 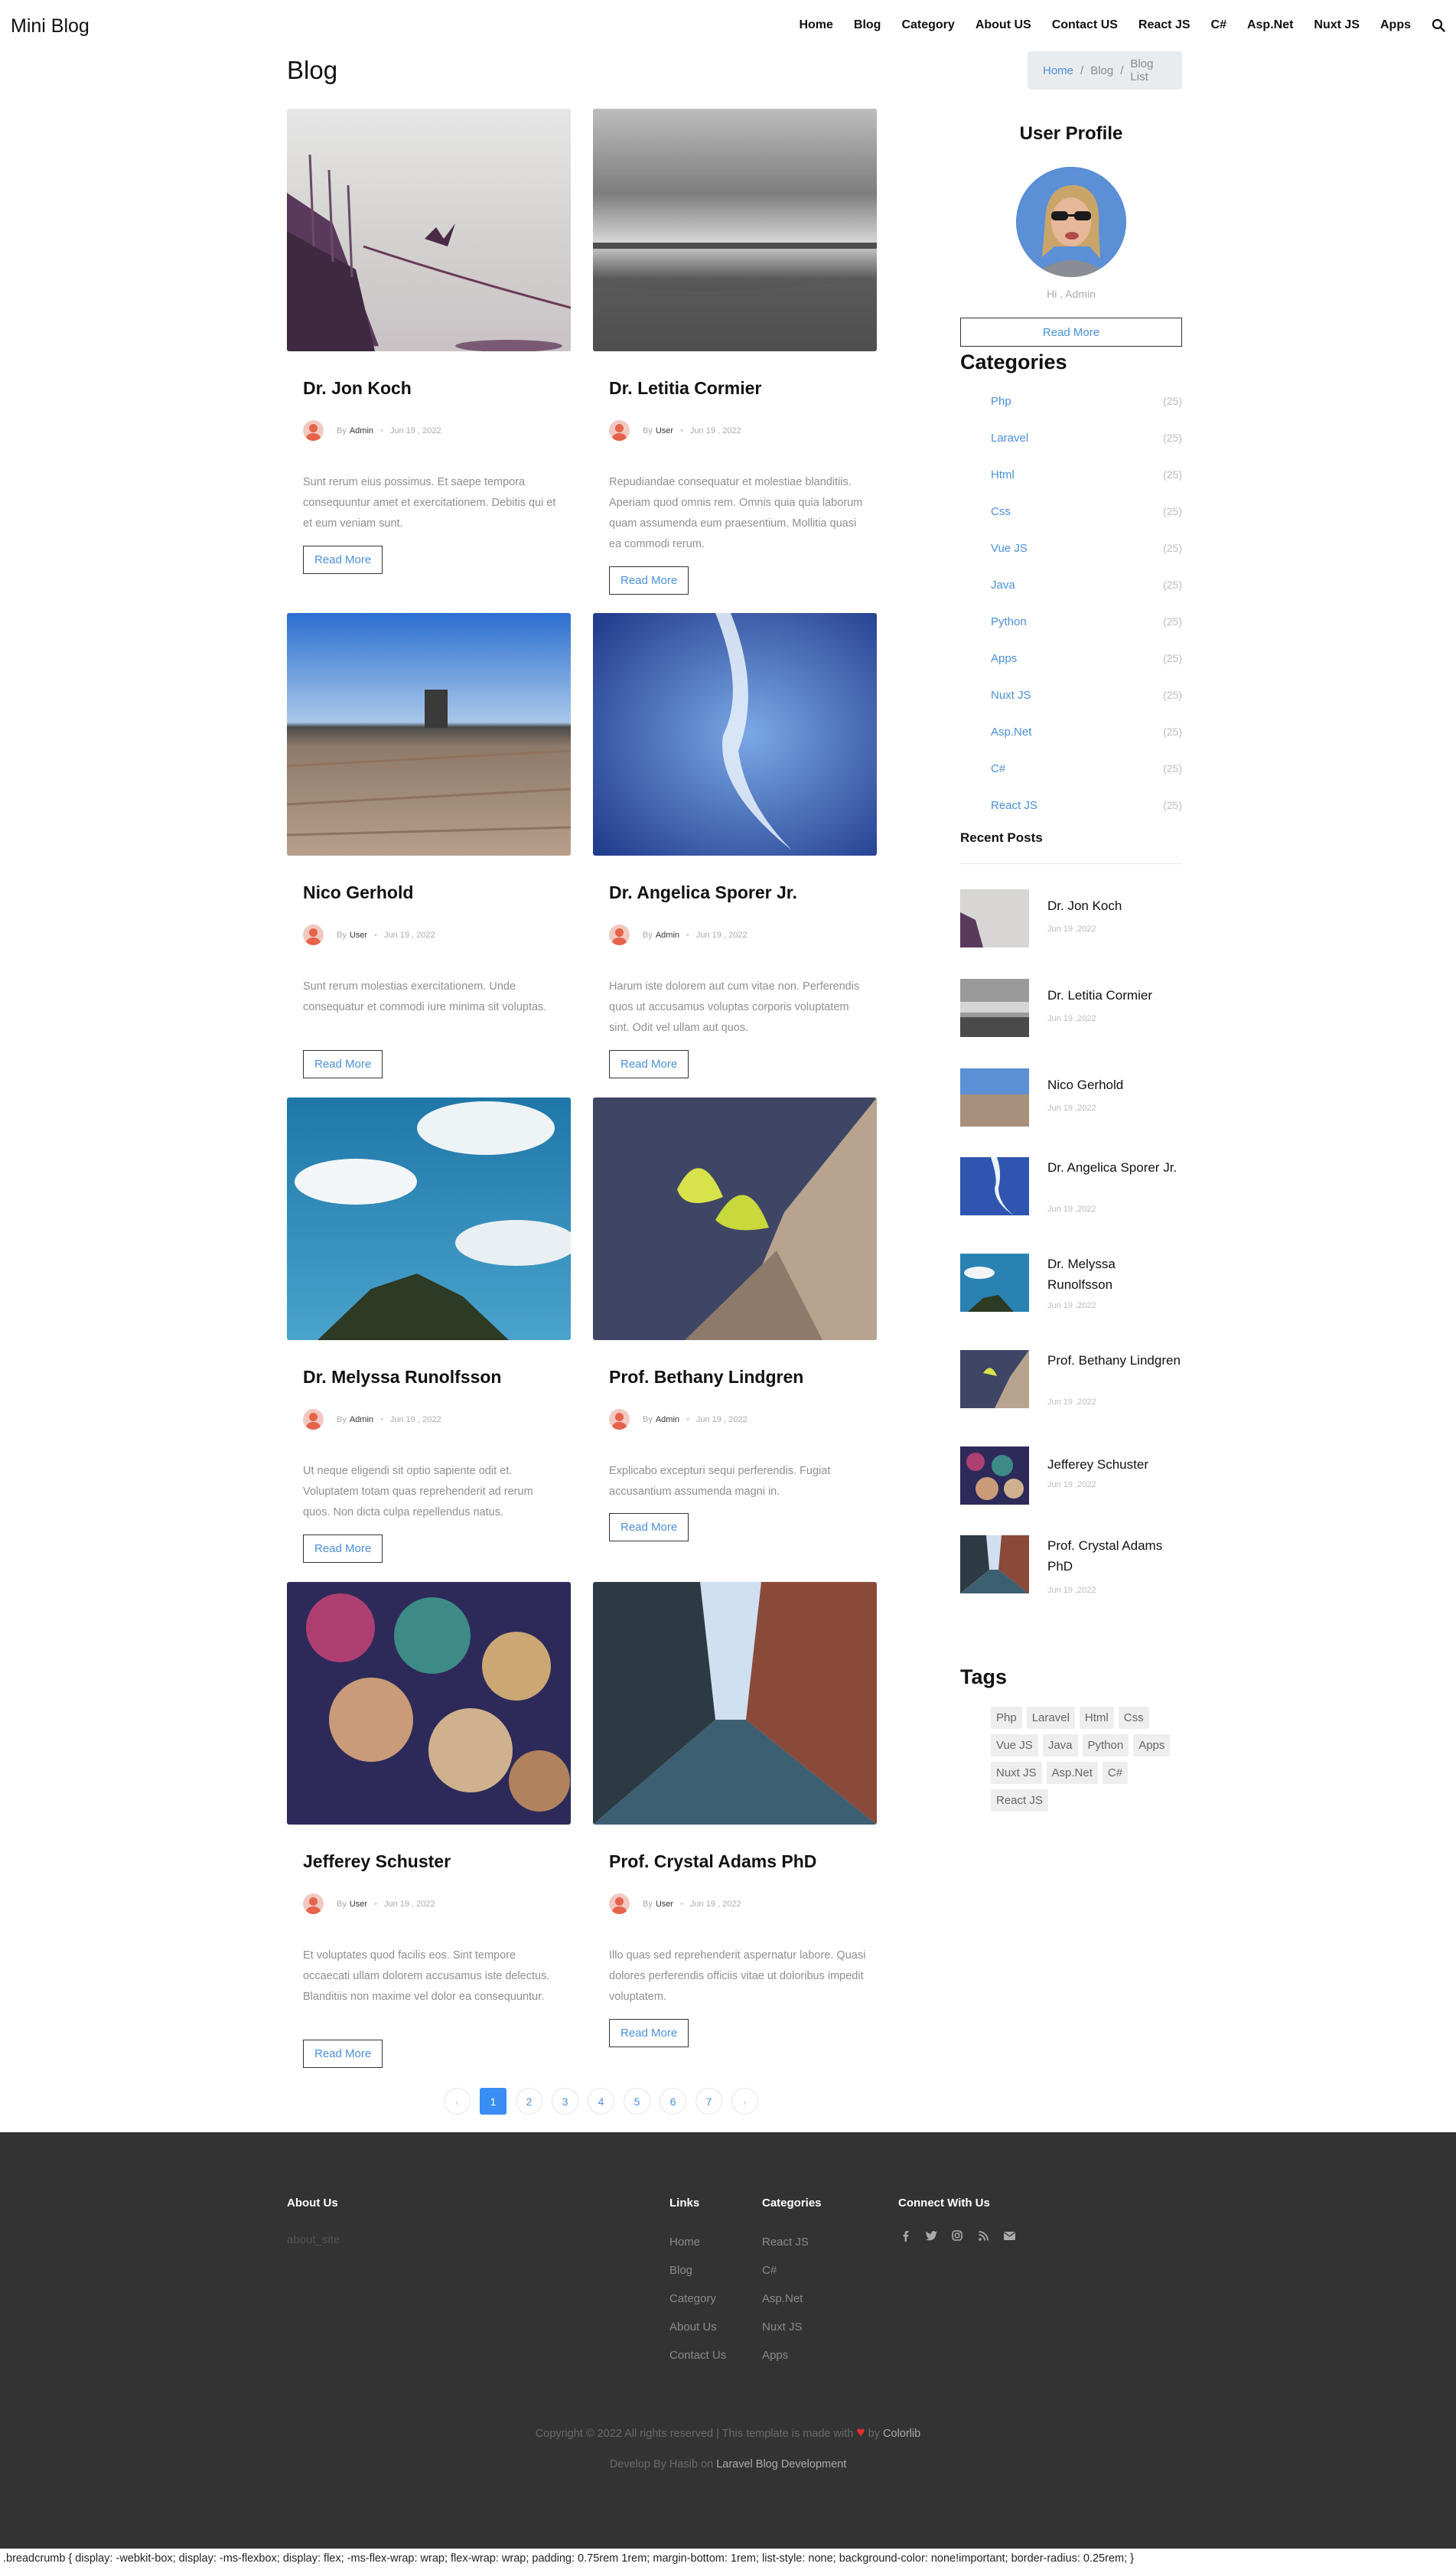 What do you see at coordinates (703, 892) in the screenshot?
I see `post-title: Dr. Angelica Sporer Jr.` at bounding box center [703, 892].